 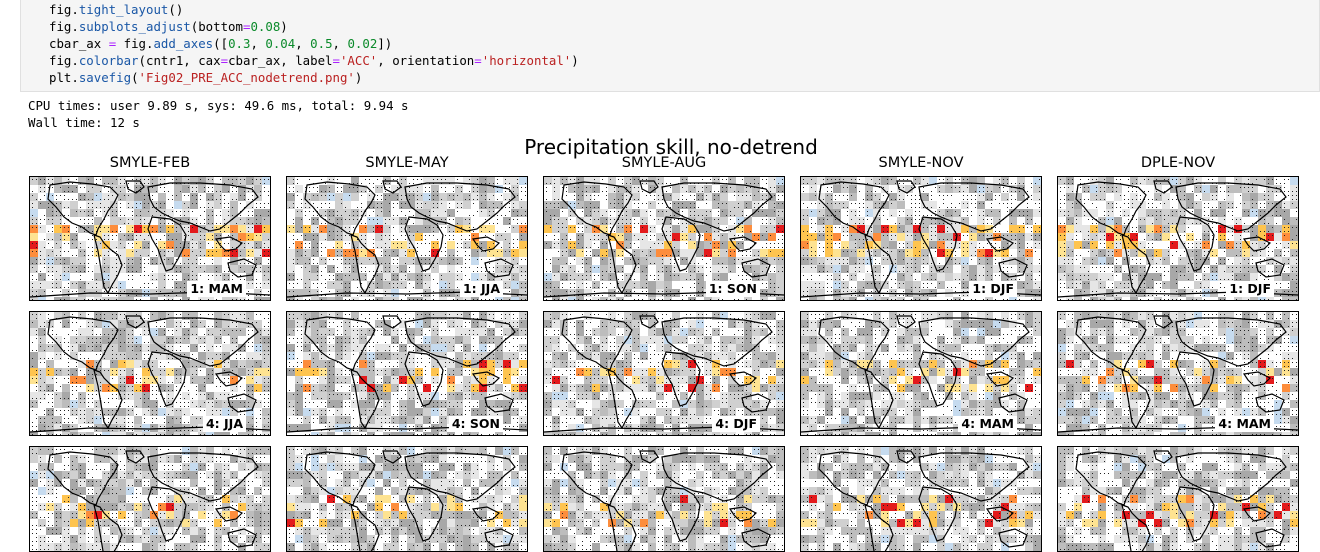 What do you see at coordinates (134, 77) in the screenshot?
I see `code-token: (` at bounding box center [134, 77].